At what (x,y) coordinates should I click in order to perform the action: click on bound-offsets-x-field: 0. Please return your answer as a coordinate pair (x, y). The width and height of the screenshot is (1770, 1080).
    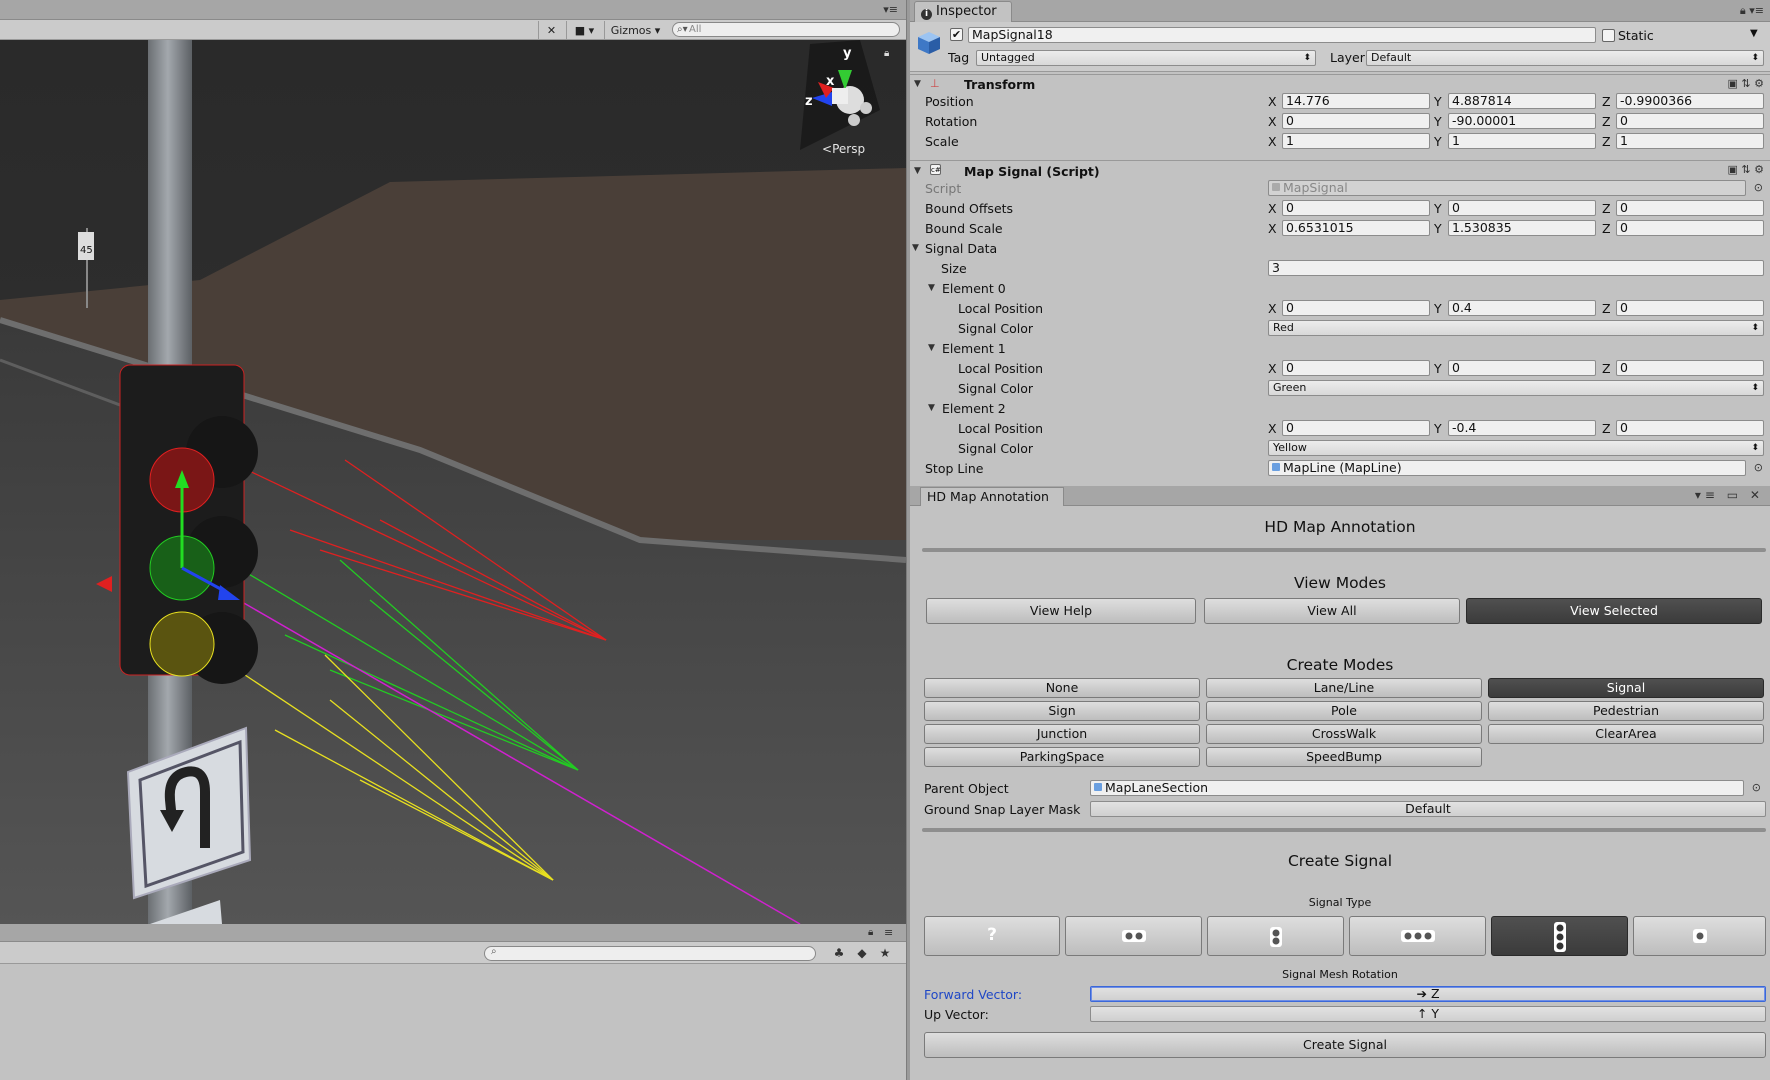
    Looking at the image, I should click on (1356, 208).